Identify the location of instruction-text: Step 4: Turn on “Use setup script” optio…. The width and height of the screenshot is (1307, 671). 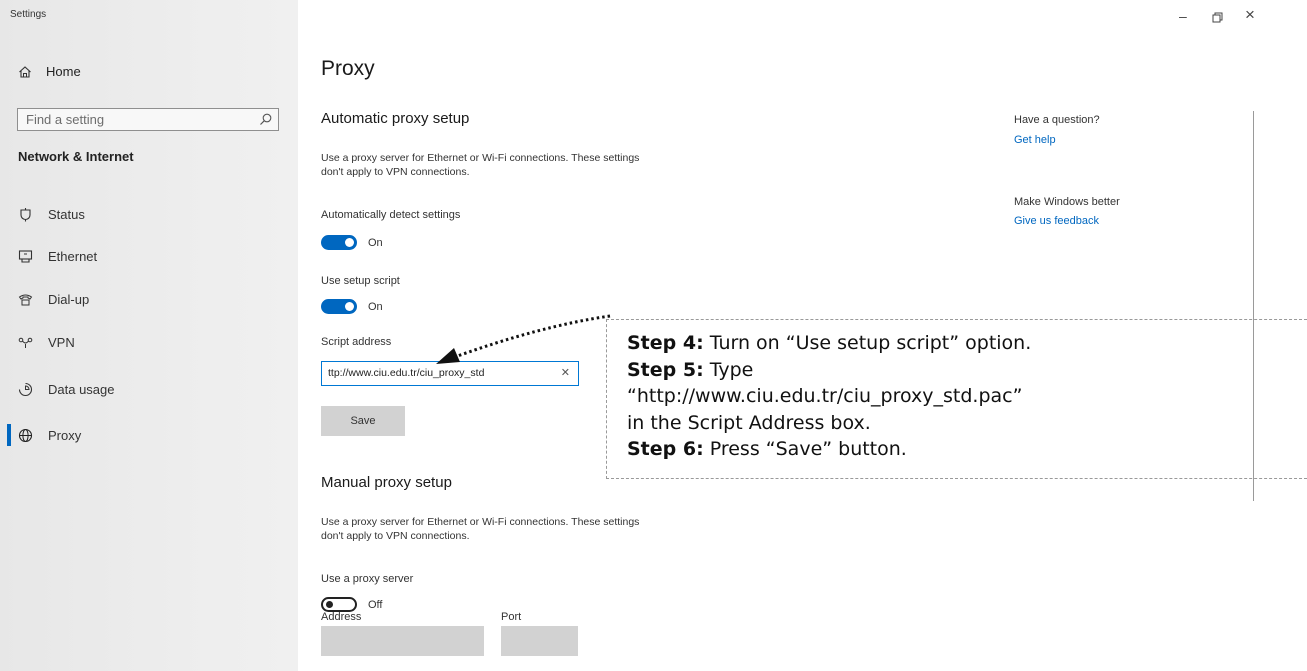
(927, 396).